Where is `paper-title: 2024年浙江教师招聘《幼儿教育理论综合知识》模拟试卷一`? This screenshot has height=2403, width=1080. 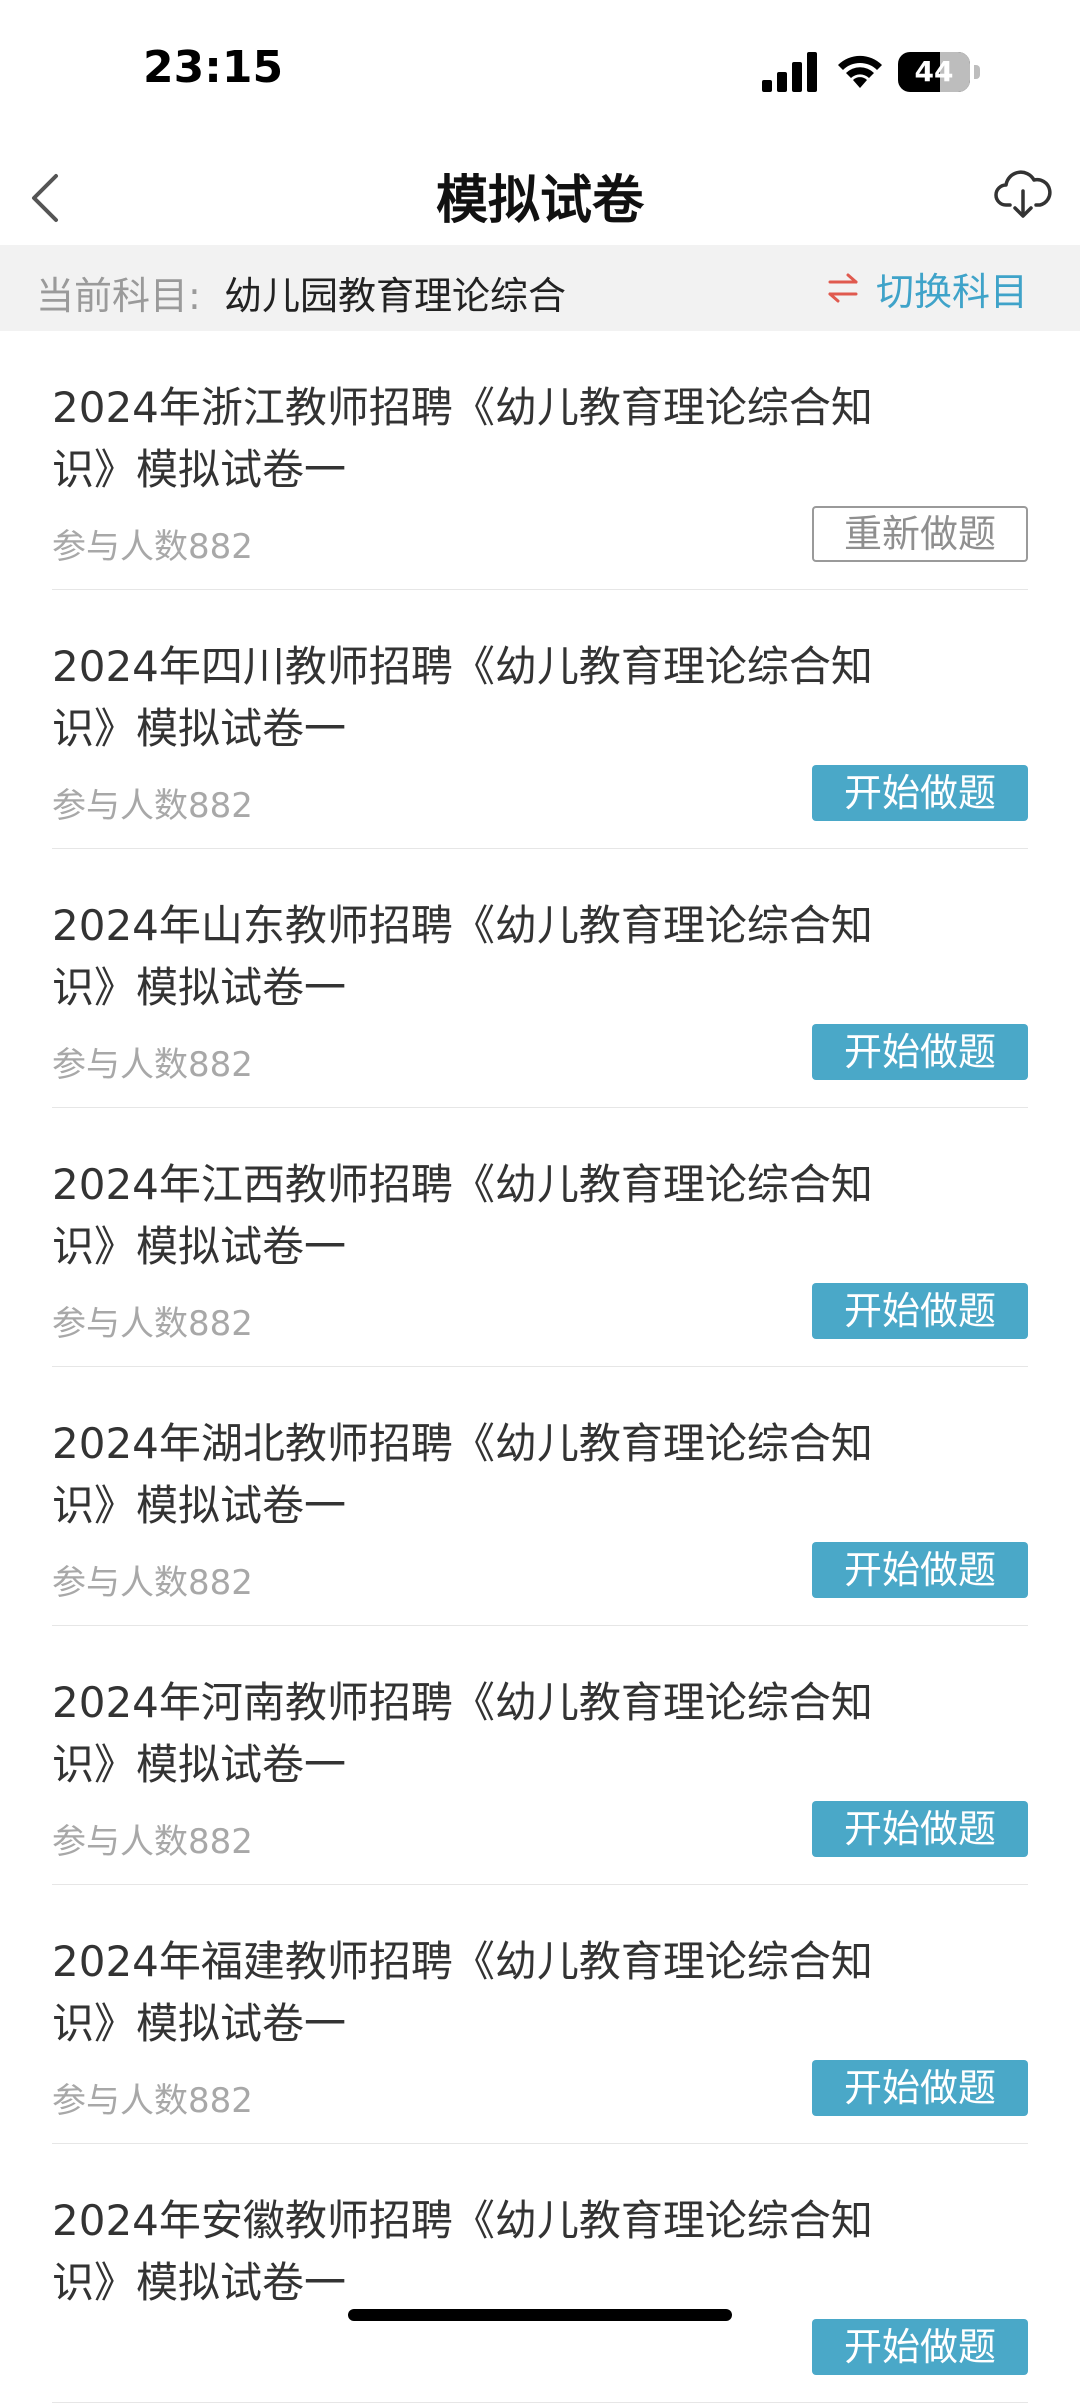 paper-title: 2024年浙江教师招聘《幼儿教育理论综合知识》模拟试卷一 is located at coordinates (462, 438).